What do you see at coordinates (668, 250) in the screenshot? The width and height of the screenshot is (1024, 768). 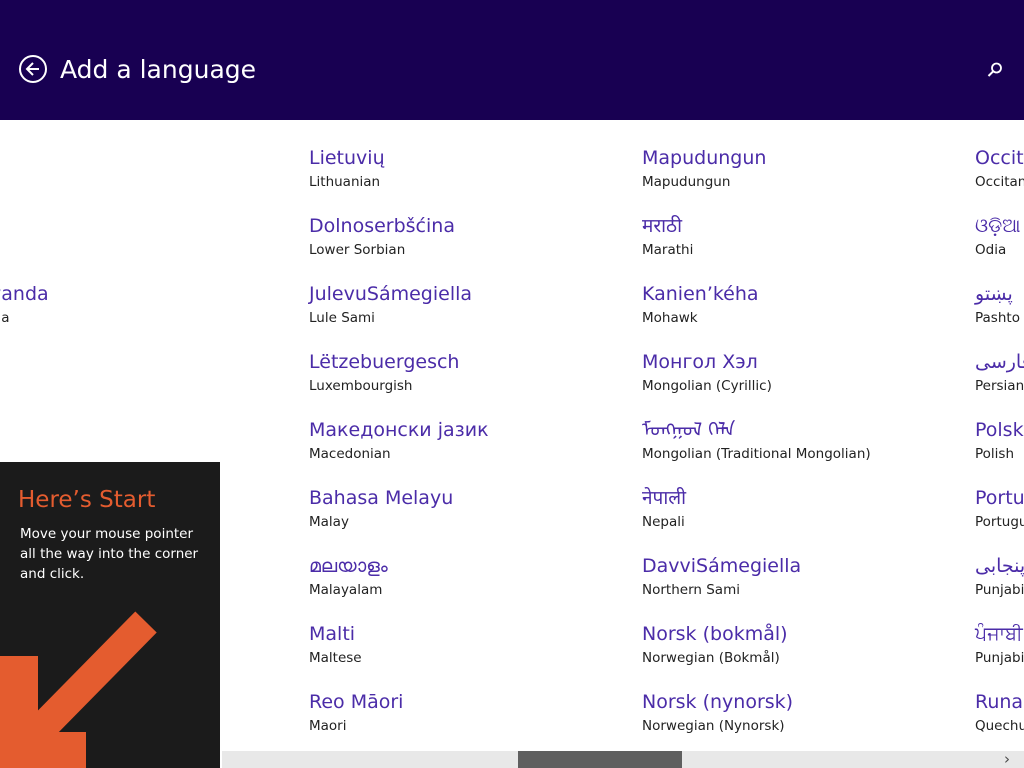 I see `language-english-name: Marathi` at bounding box center [668, 250].